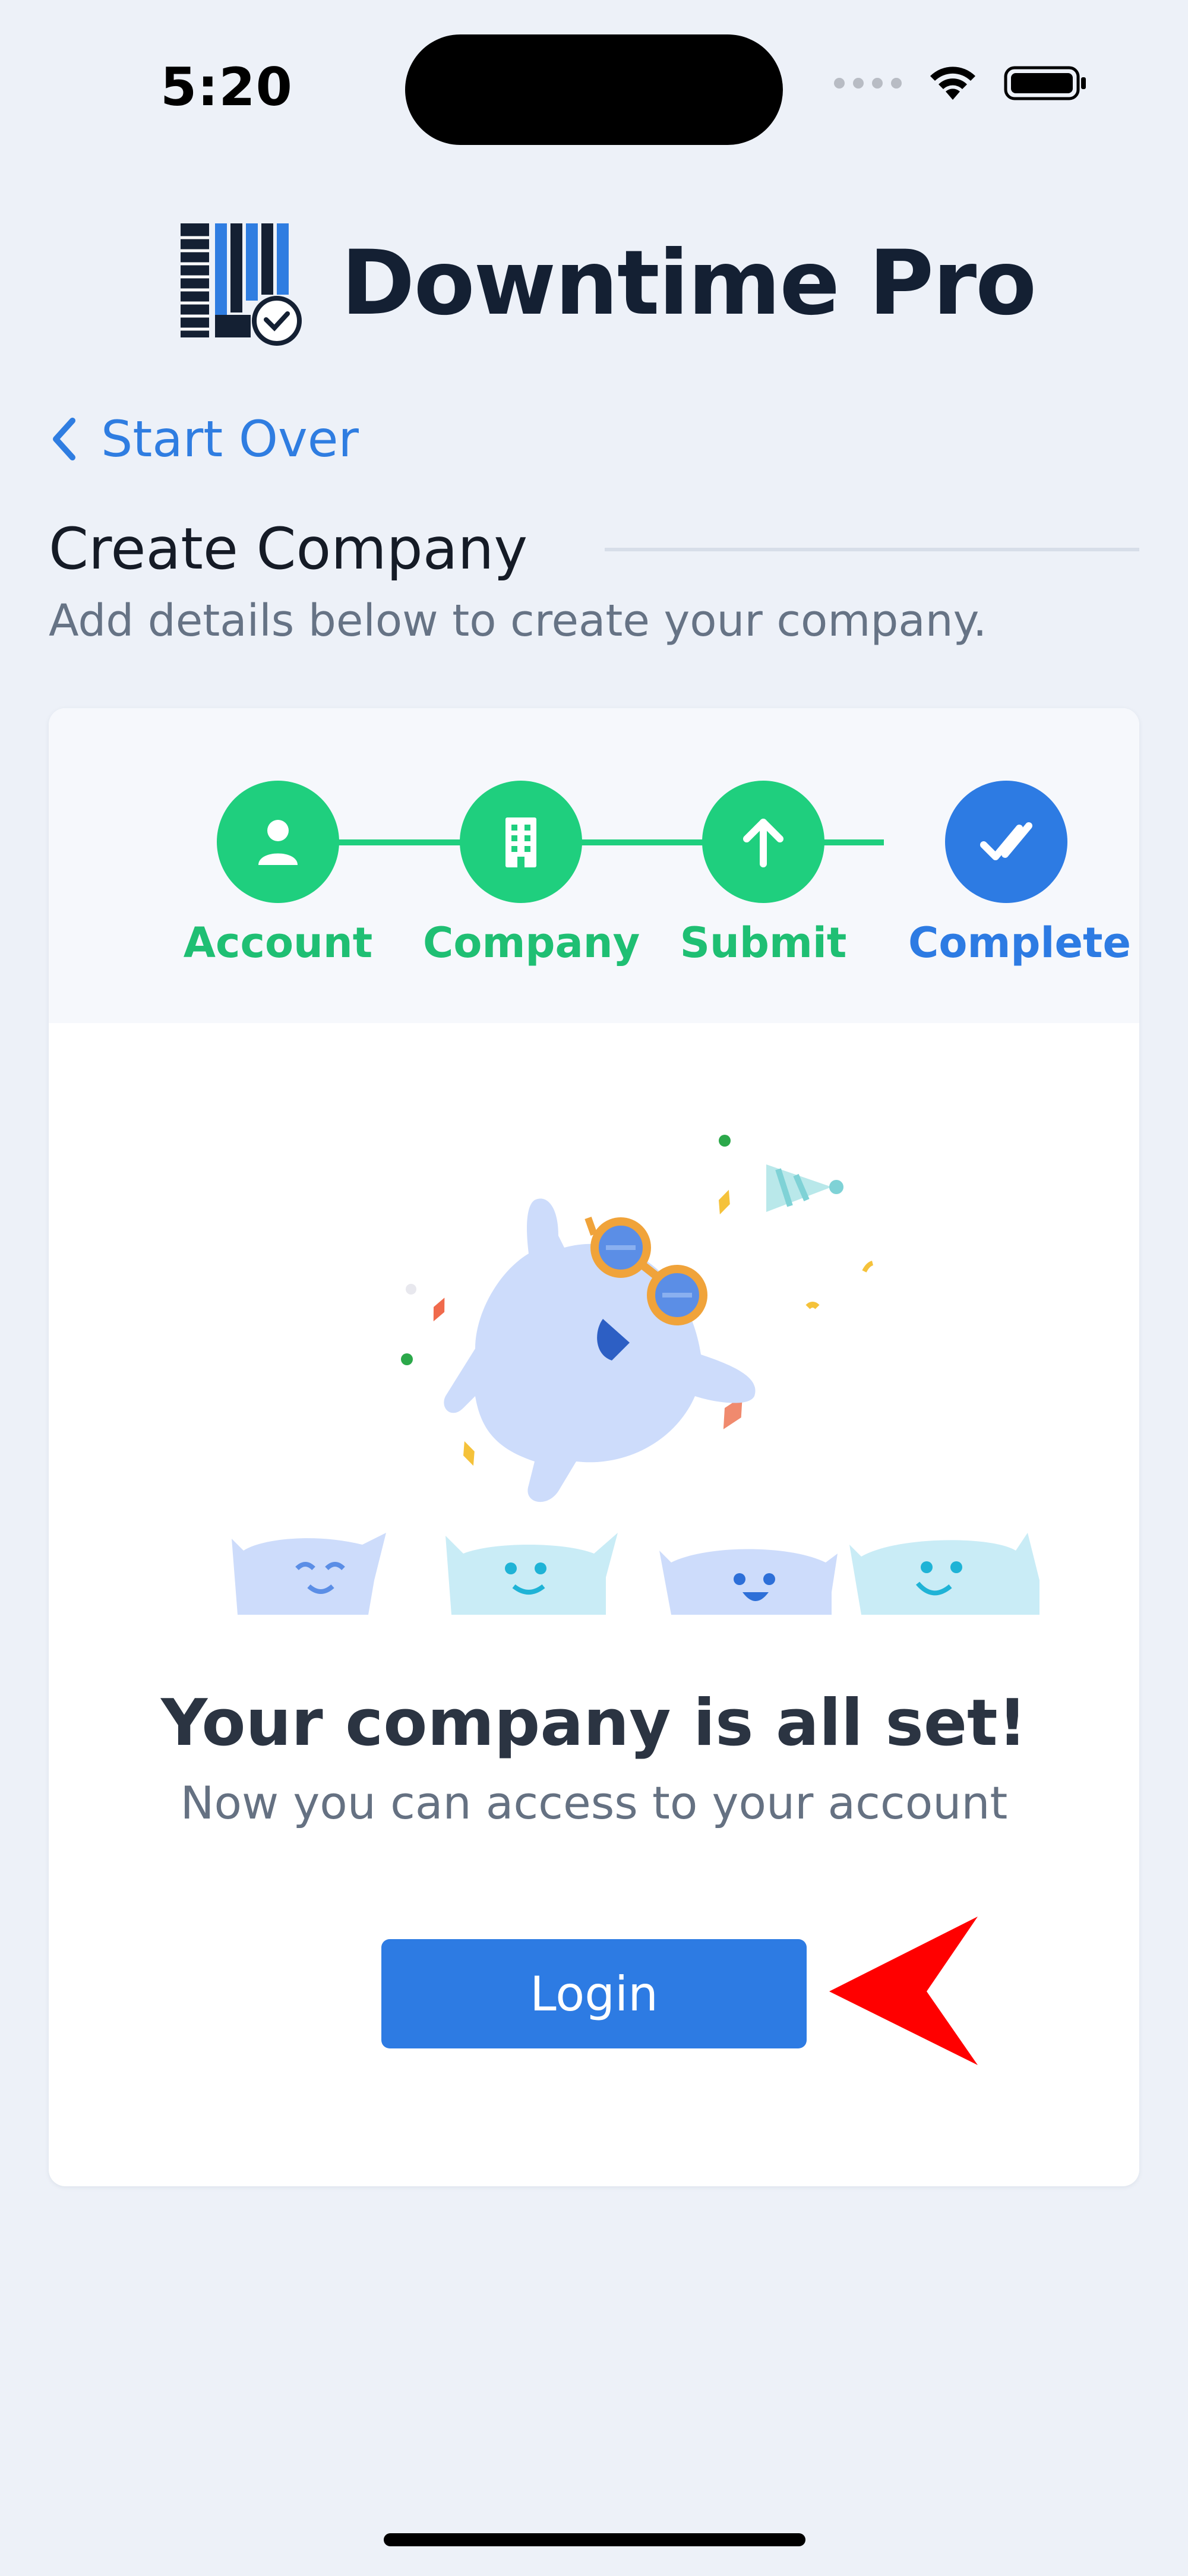 The height and width of the screenshot is (2576, 1188). What do you see at coordinates (241, 284) in the screenshot?
I see `downtime-pro-logo-icon` at bounding box center [241, 284].